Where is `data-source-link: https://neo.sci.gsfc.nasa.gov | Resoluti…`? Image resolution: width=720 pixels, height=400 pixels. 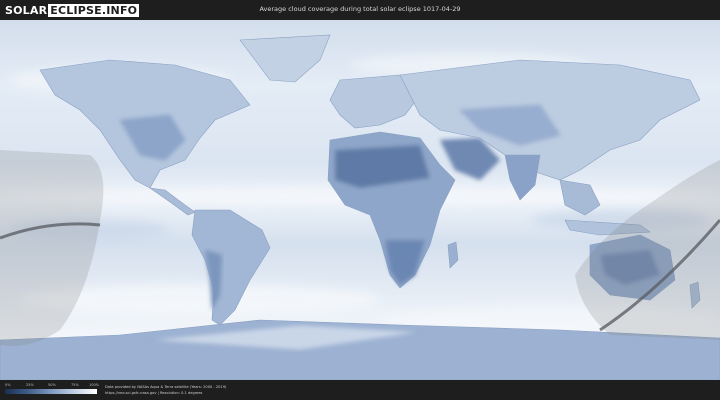
data-source-link: https://neo.sci.gsfc.nasa.gov | Resoluti… is located at coordinates (153, 393).